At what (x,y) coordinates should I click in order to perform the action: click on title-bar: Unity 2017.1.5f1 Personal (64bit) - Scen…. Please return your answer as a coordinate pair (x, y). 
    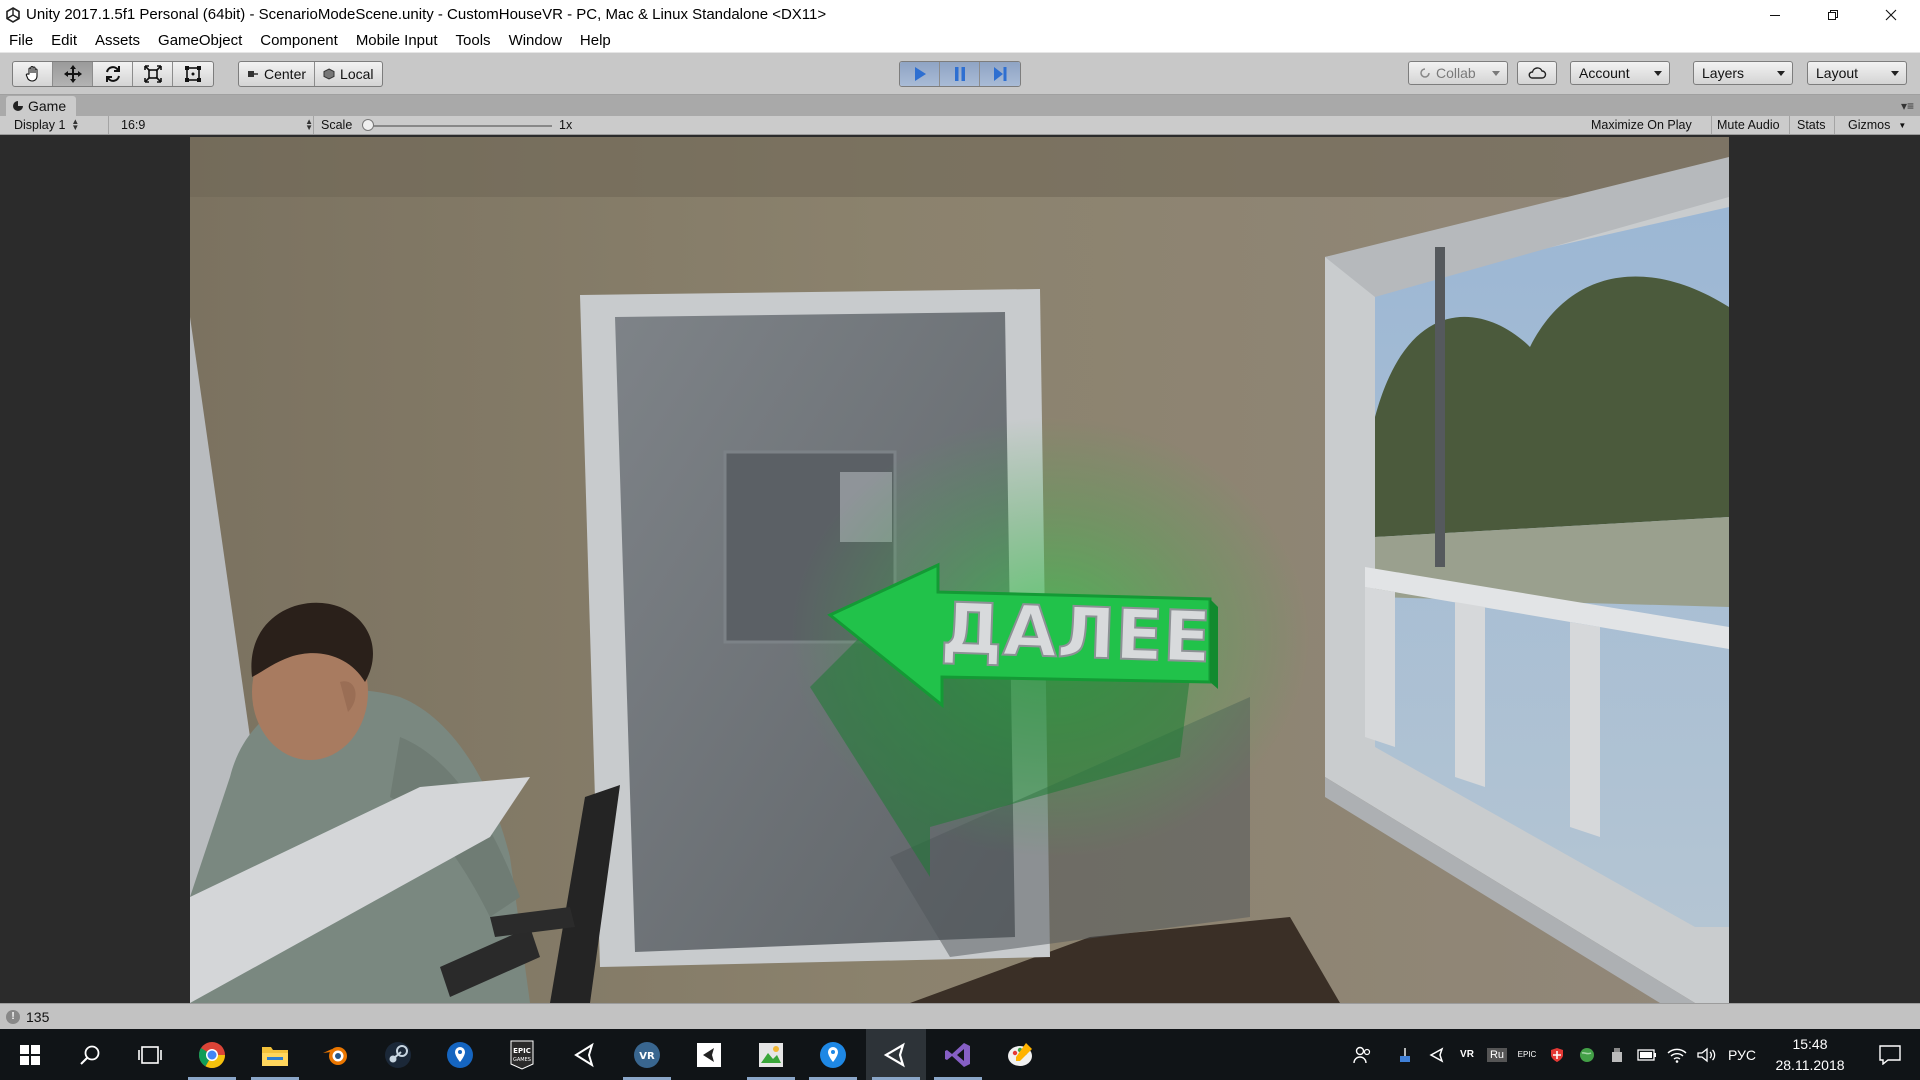
    Looking at the image, I should click on (960, 14).